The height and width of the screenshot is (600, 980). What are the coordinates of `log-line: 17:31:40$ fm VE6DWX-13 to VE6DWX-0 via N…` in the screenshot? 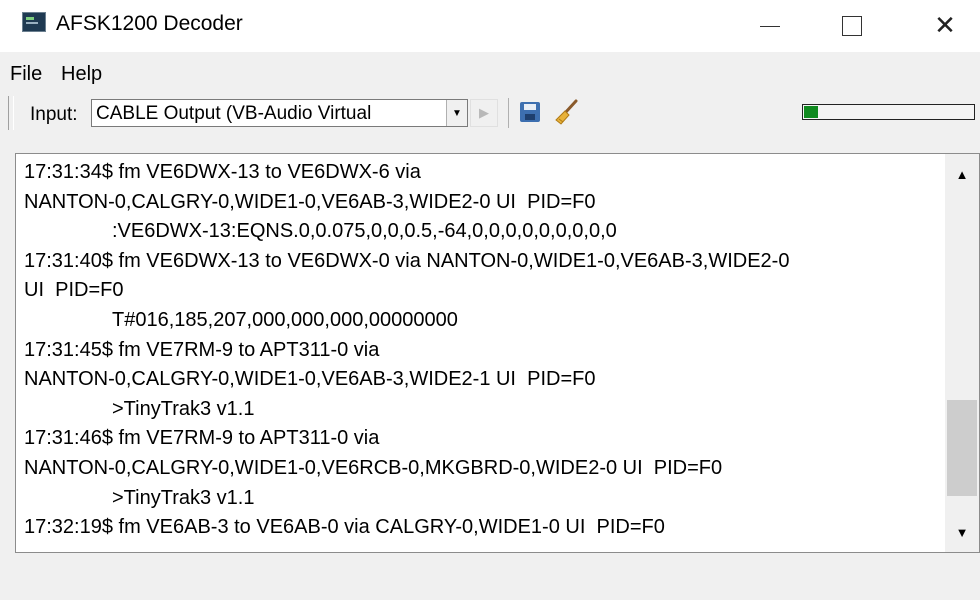 It's located at (407, 260).